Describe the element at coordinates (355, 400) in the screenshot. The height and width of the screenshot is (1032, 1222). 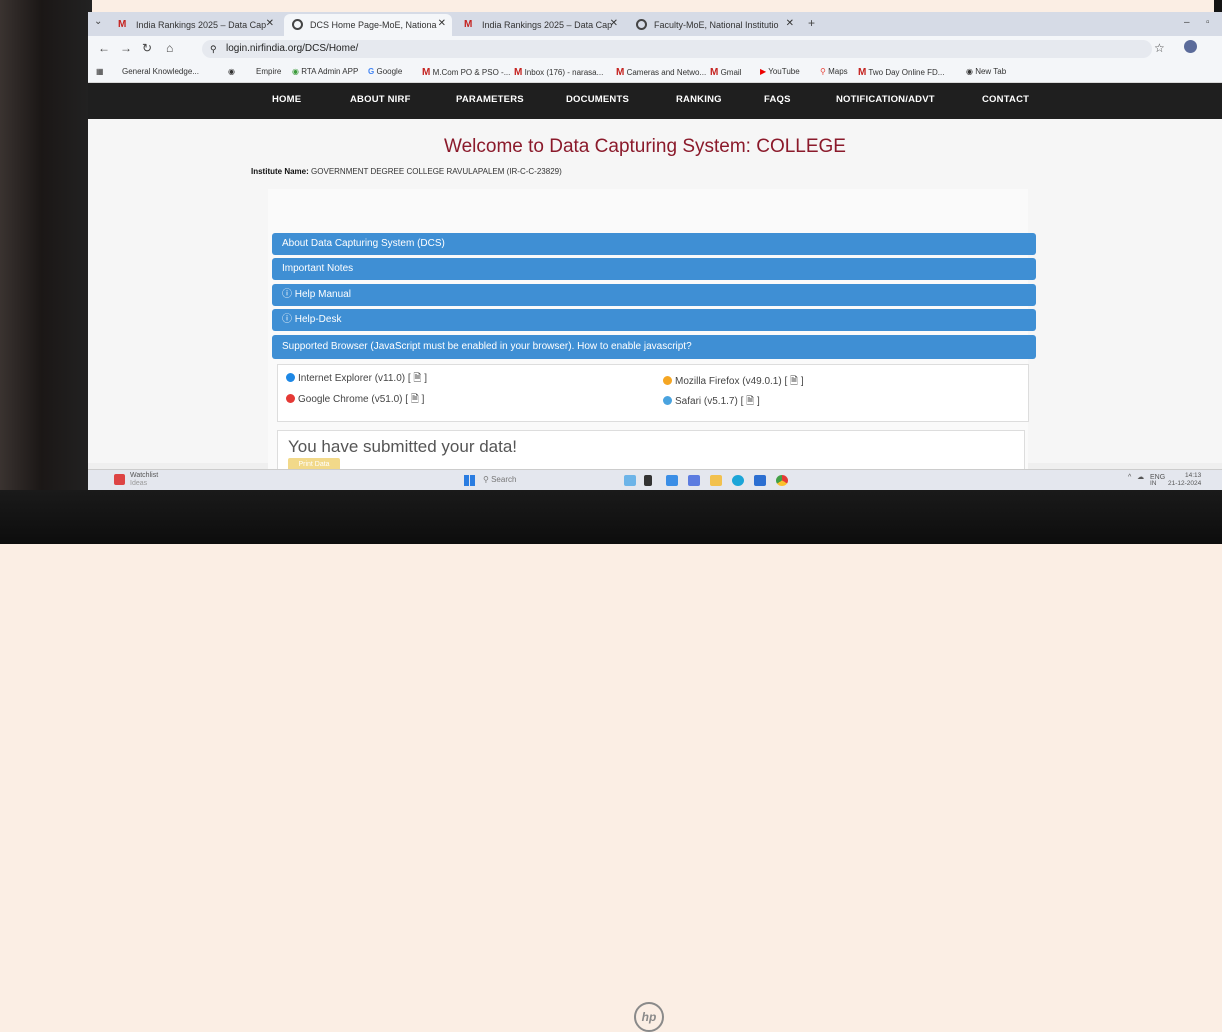
I see `browser-google-chrome: Google Chrome (v51.0) [ 🗎 ]` at that location.